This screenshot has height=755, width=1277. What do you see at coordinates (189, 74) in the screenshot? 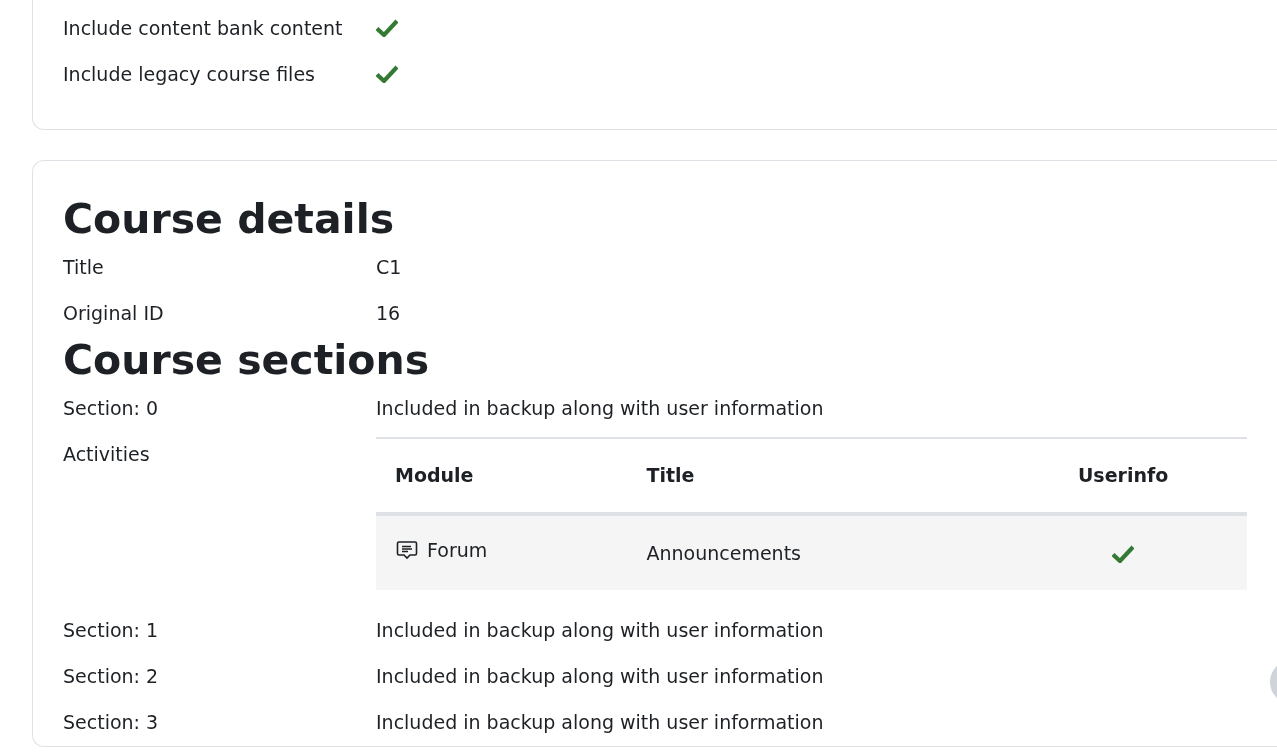
I see `setting-label: Include legacy course files` at bounding box center [189, 74].